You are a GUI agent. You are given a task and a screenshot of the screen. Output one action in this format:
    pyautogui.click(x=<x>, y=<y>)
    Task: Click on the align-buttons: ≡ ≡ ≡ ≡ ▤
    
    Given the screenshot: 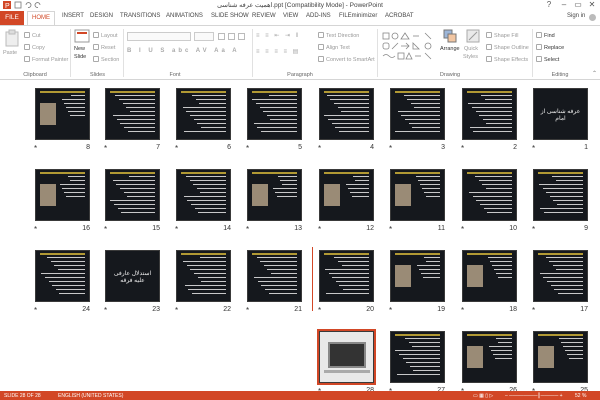 What is the action you would take?
    pyautogui.click(x=286, y=52)
    